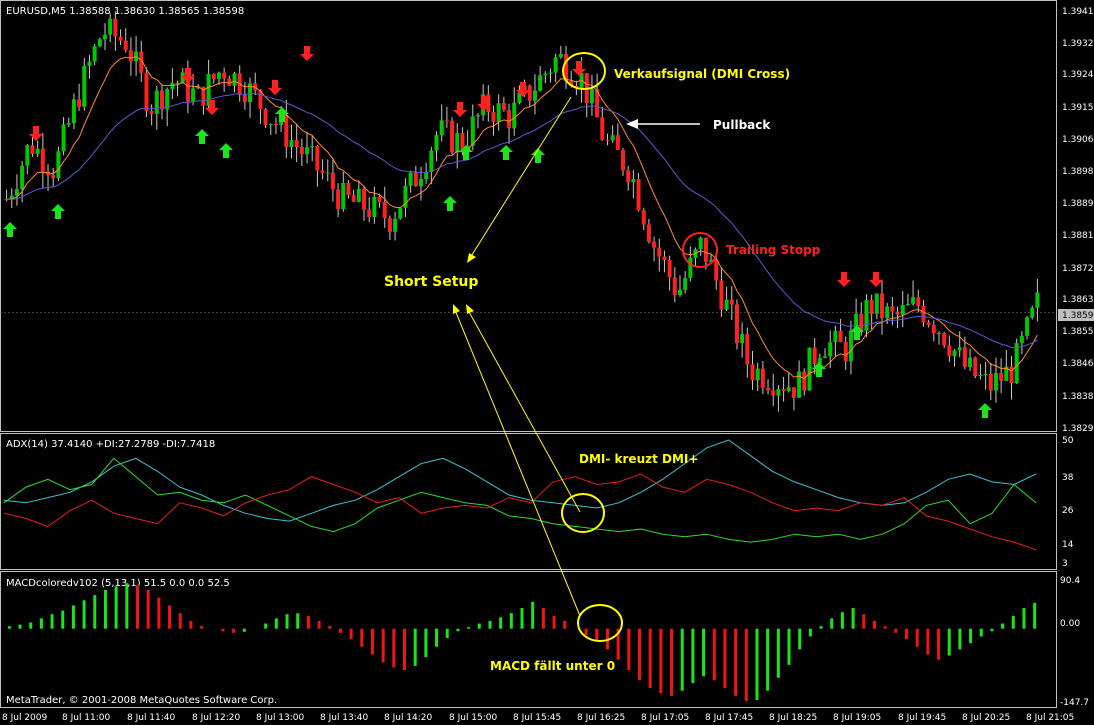 This screenshot has height=725, width=1094. Describe the element at coordinates (1065, 564) in the screenshot. I see `adx-tick-4: 3` at that location.